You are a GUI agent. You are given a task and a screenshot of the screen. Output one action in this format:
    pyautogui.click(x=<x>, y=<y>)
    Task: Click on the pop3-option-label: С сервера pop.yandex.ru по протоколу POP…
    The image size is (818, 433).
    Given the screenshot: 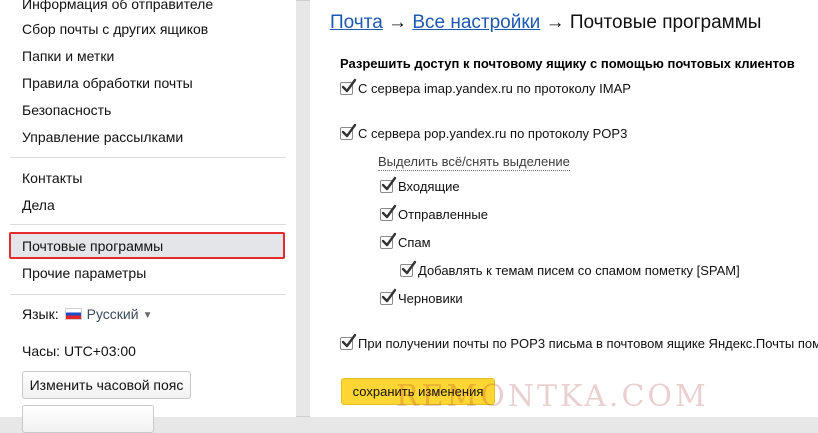 What is the action you would take?
    pyautogui.click(x=493, y=133)
    